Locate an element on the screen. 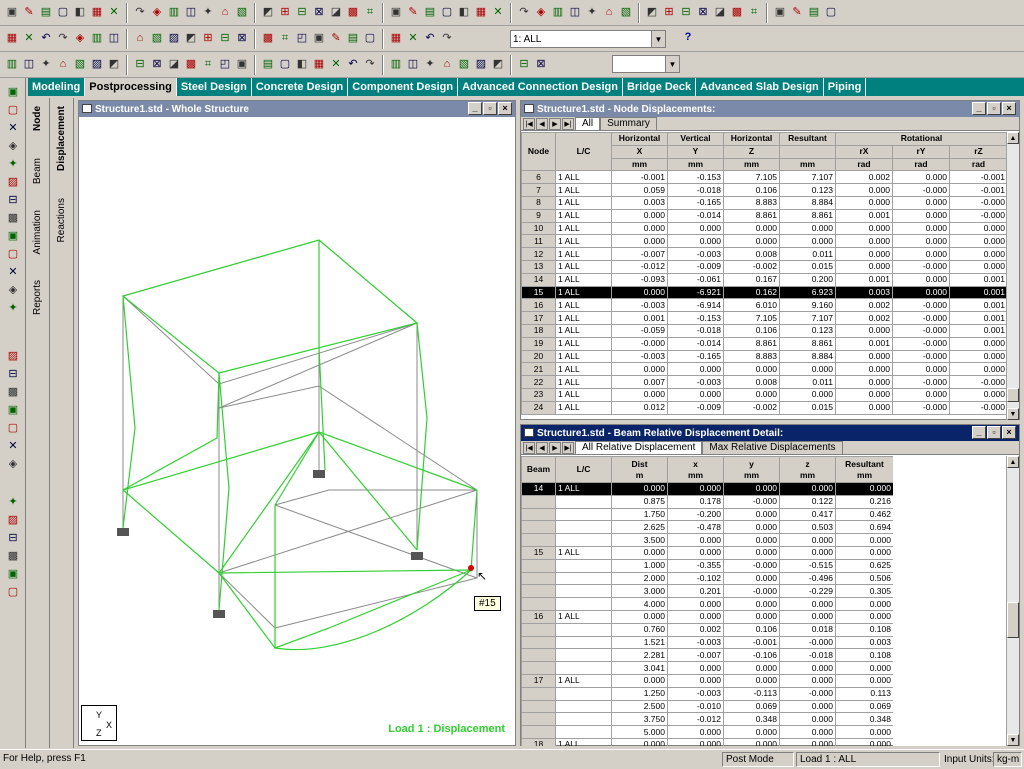  toolbar-tool-icon: ⊠ is located at coordinates (703, 13).